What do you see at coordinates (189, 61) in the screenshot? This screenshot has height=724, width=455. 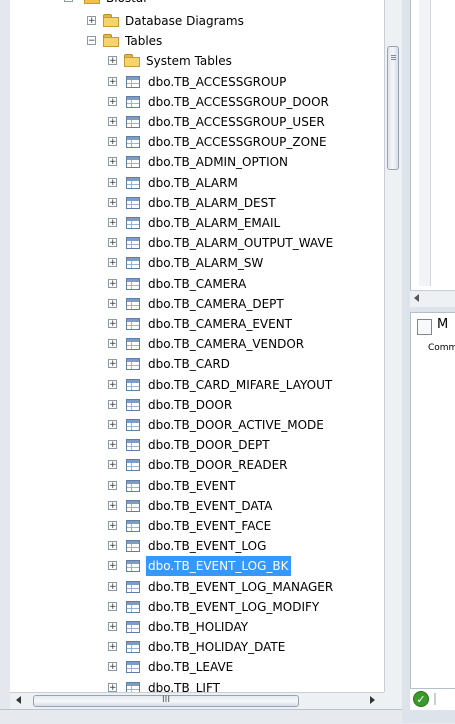 I see `tree-item-label: System Tables` at bounding box center [189, 61].